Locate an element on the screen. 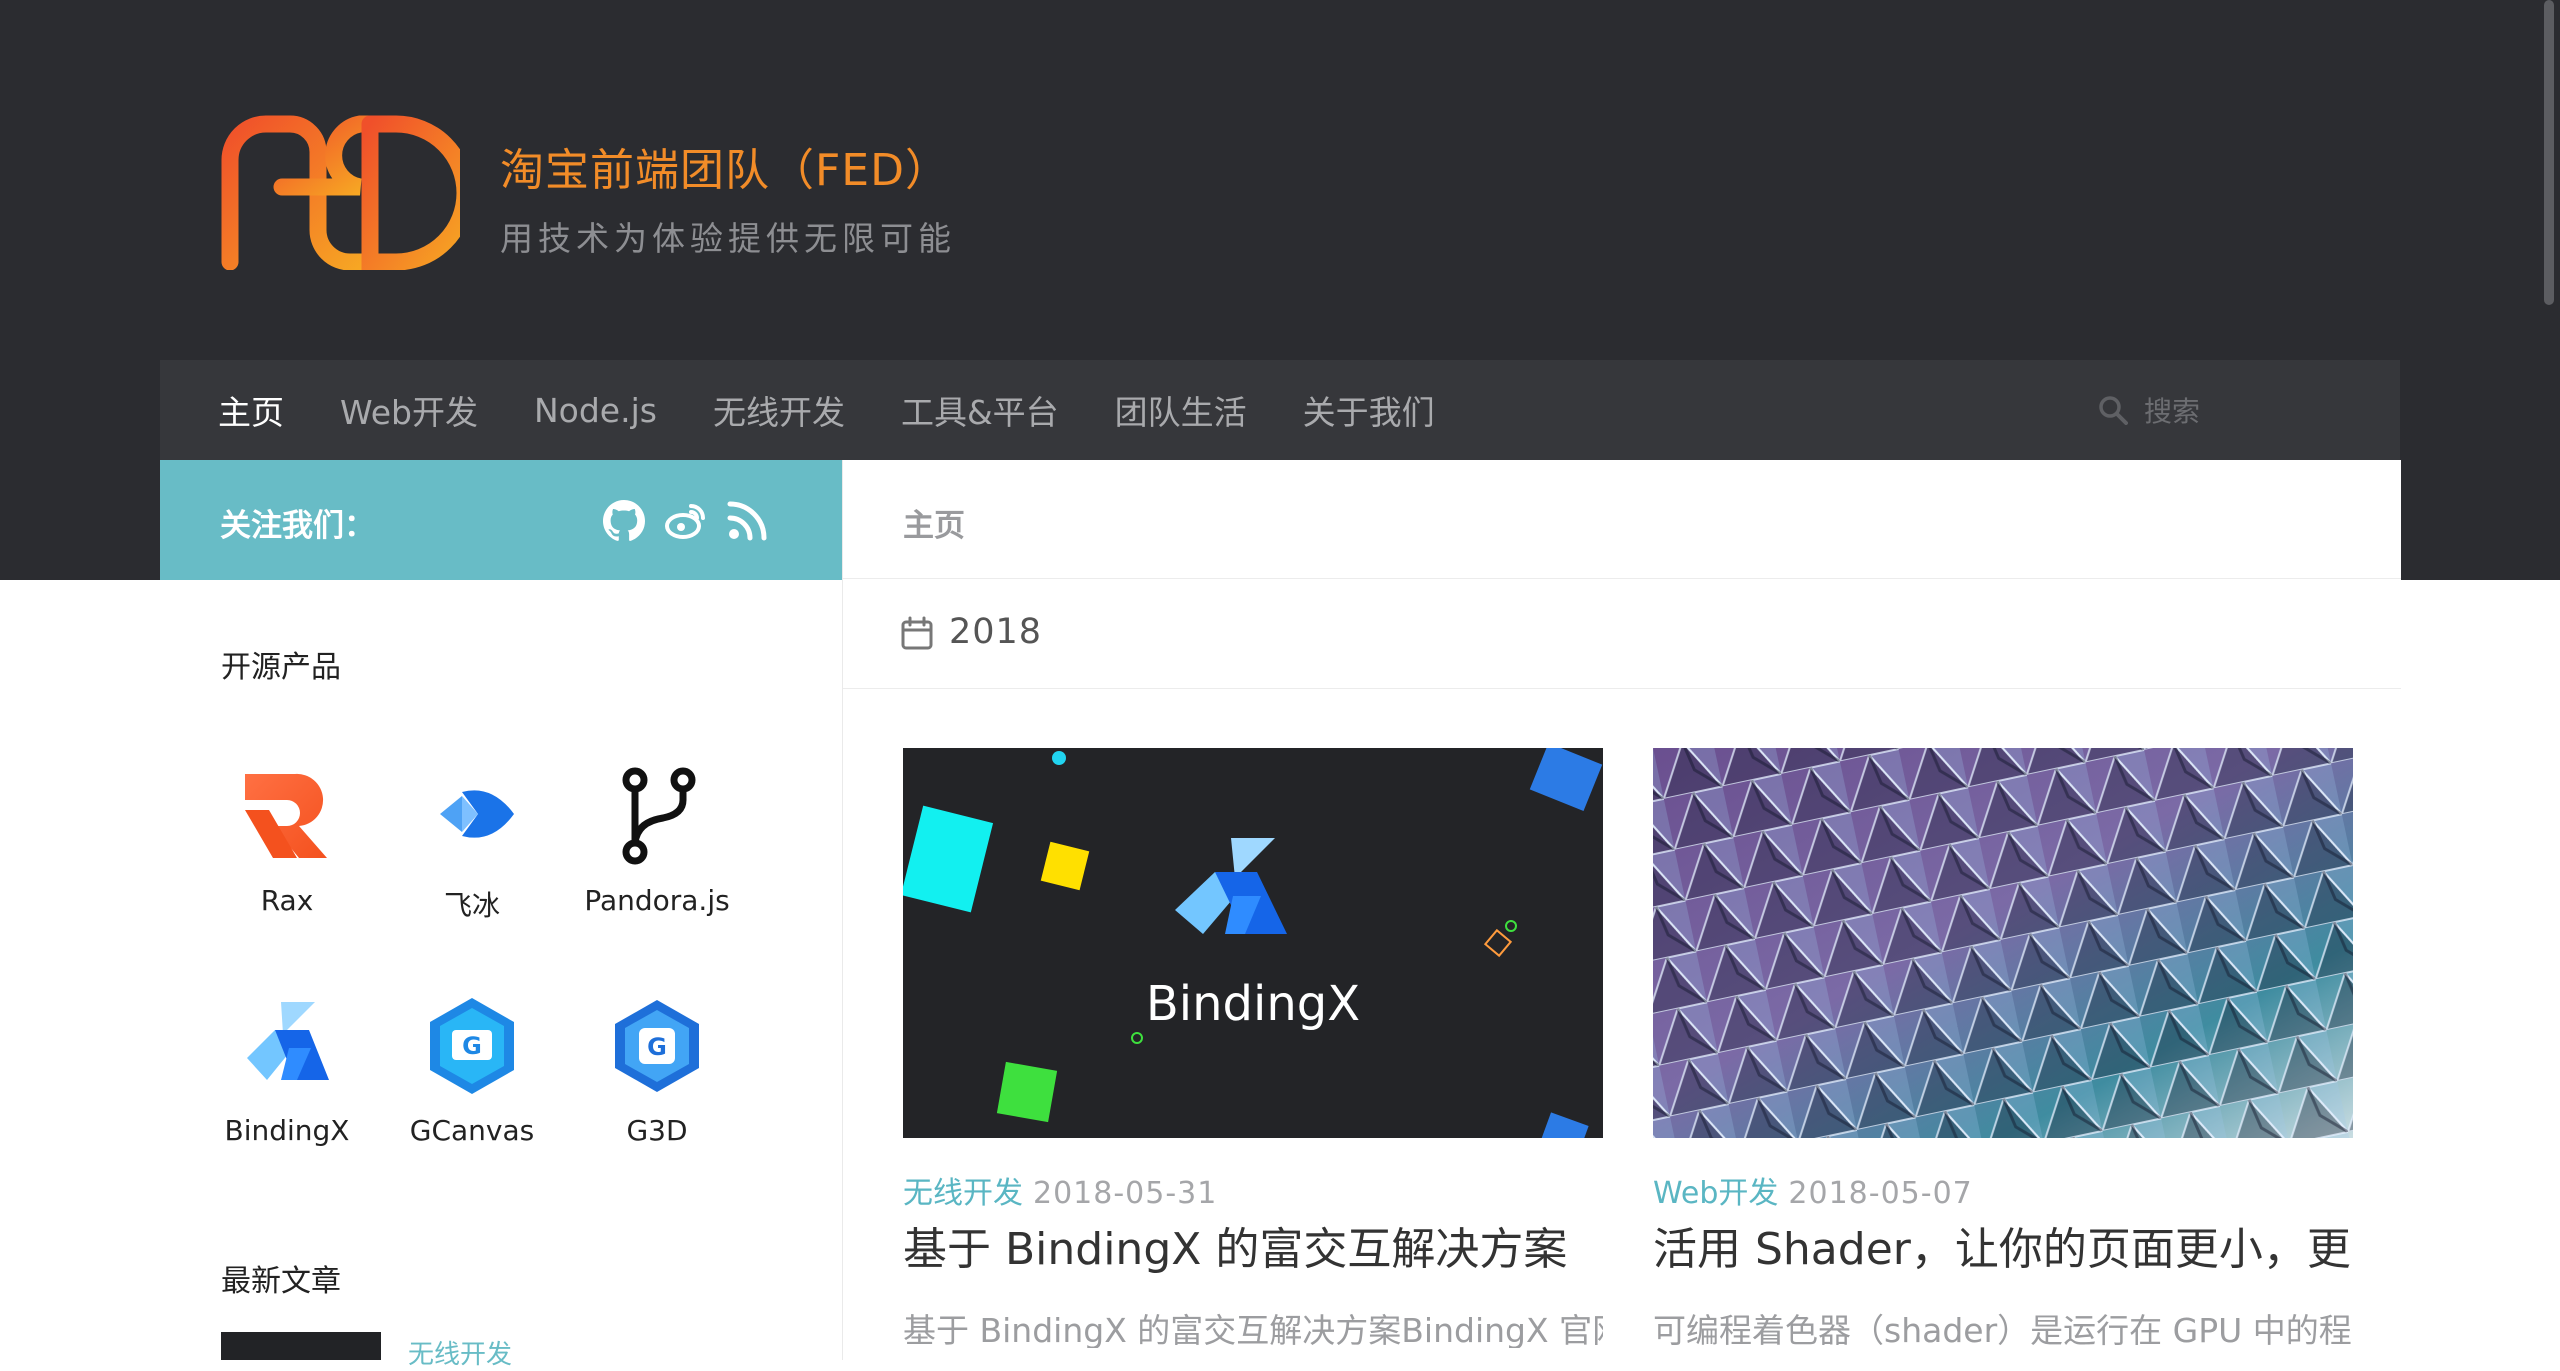 Image resolution: width=2560 pixels, height=1371 pixels. post-thumbnail is located at coordinates (2003, 943).